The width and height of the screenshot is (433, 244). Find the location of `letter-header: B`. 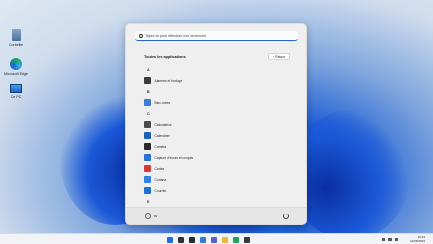

letter-header: B is located at coordinates (219, 91).